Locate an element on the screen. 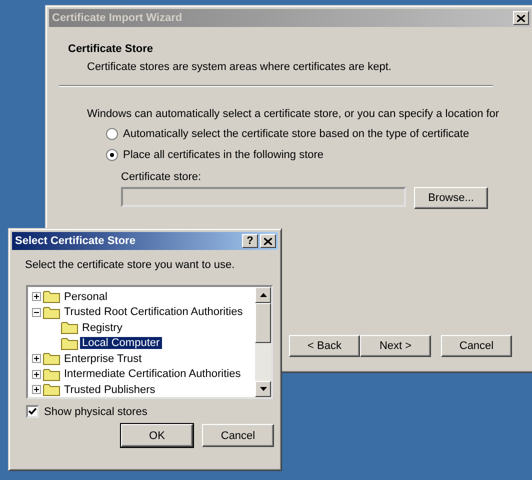  help-button: ? is located at coordinates (250, 241).